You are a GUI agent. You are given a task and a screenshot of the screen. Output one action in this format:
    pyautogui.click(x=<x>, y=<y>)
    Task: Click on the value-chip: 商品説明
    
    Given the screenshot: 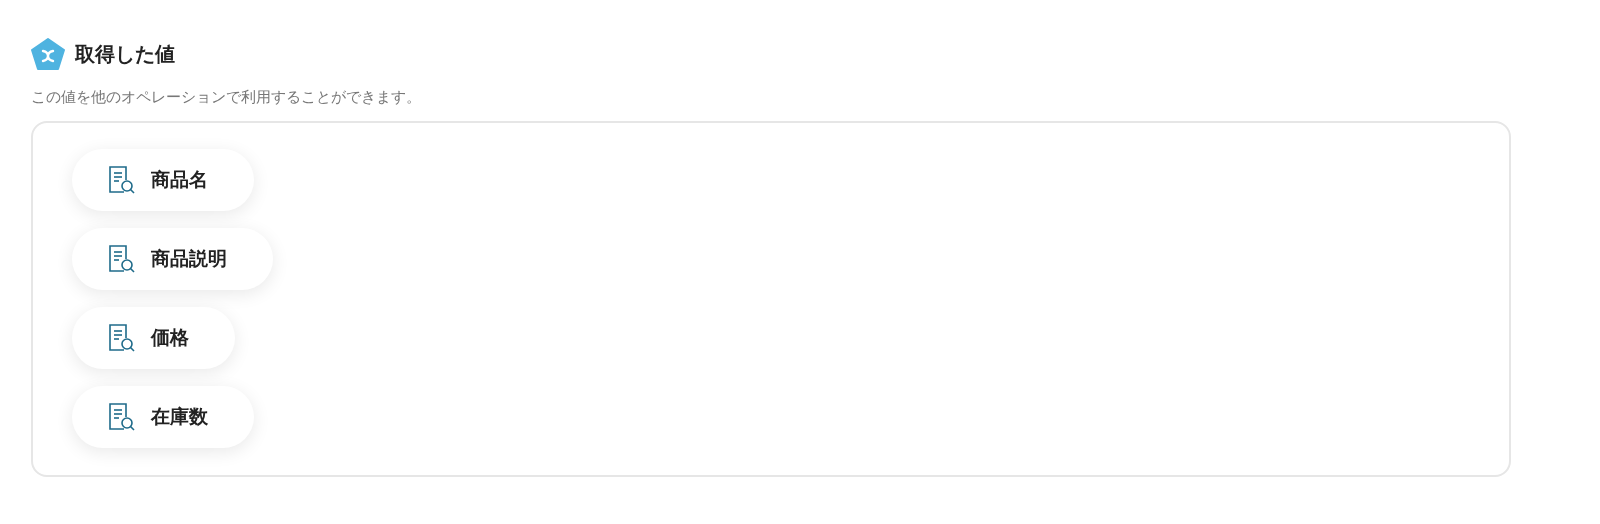 What is the action you would take?
    pyautogui.click(x=172, y=259)
    